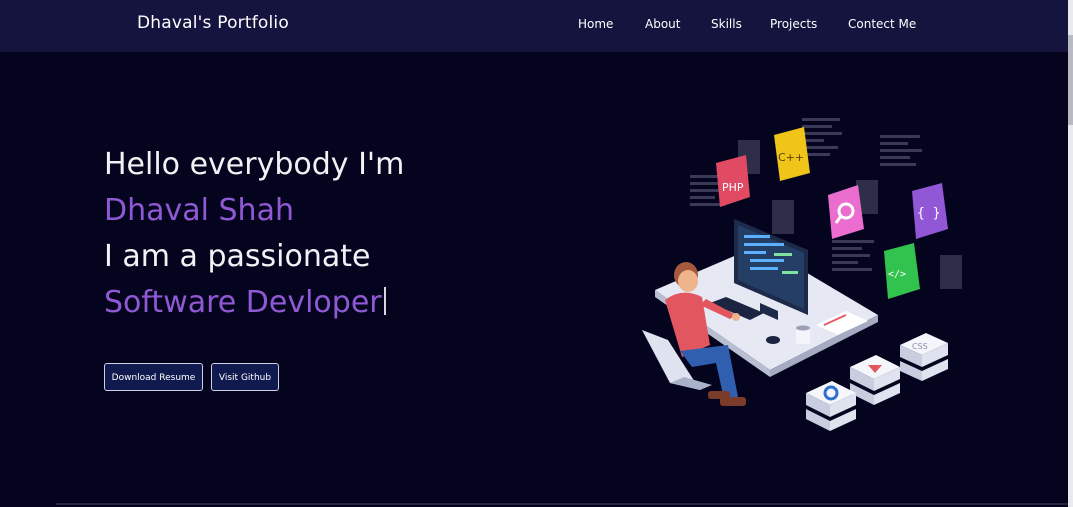 The image size is (1073, 507). Describe the element at coordinates (153, 377) in the screenshot. I see `download-resume-button: Download Resume` at that location.